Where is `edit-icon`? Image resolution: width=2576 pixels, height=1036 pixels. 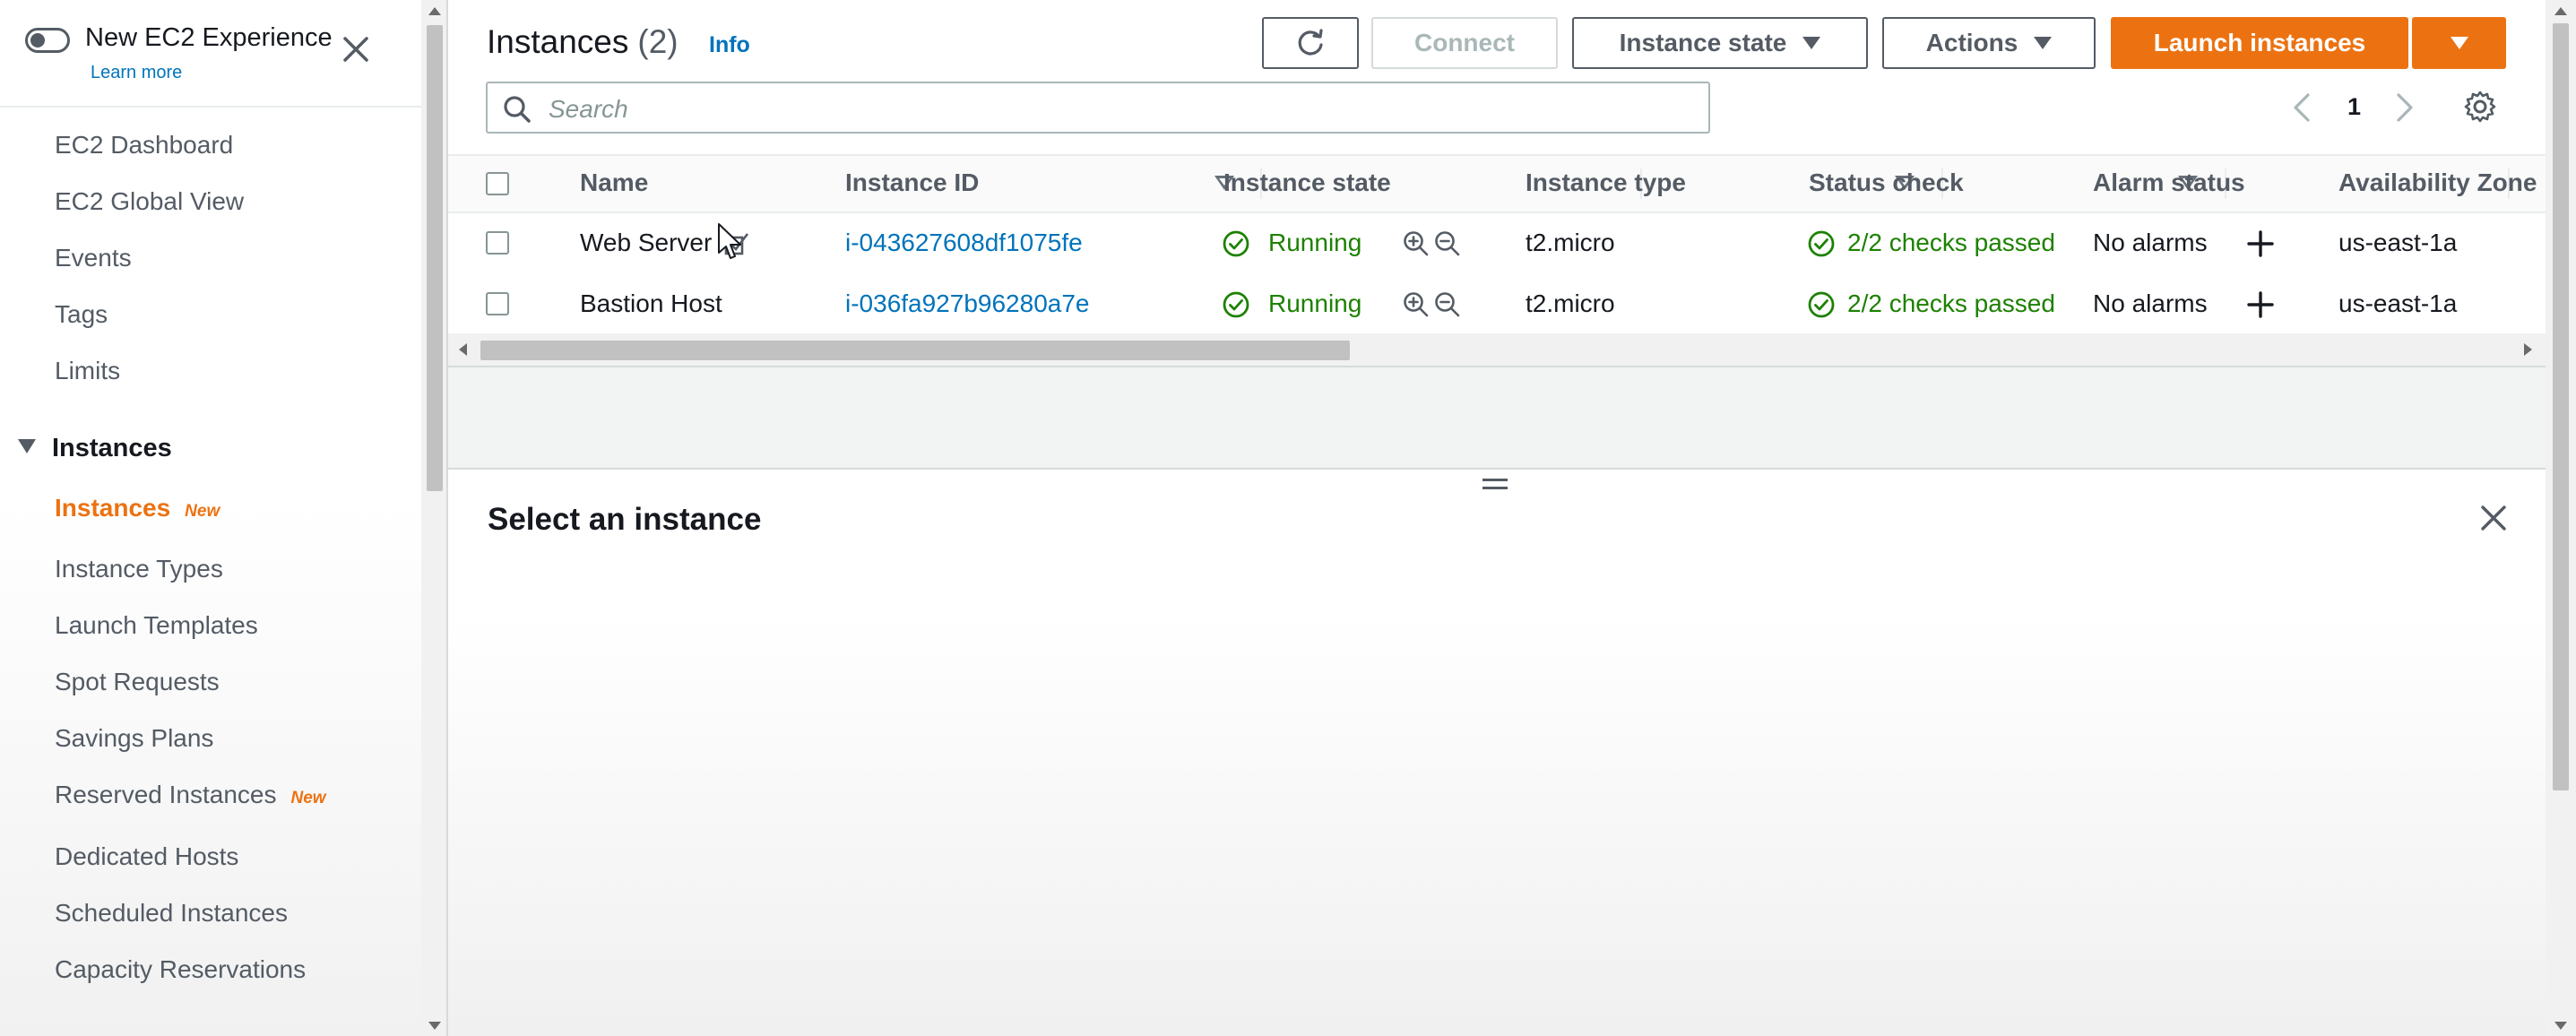 edit-icon is located at coordinates (736, 244).